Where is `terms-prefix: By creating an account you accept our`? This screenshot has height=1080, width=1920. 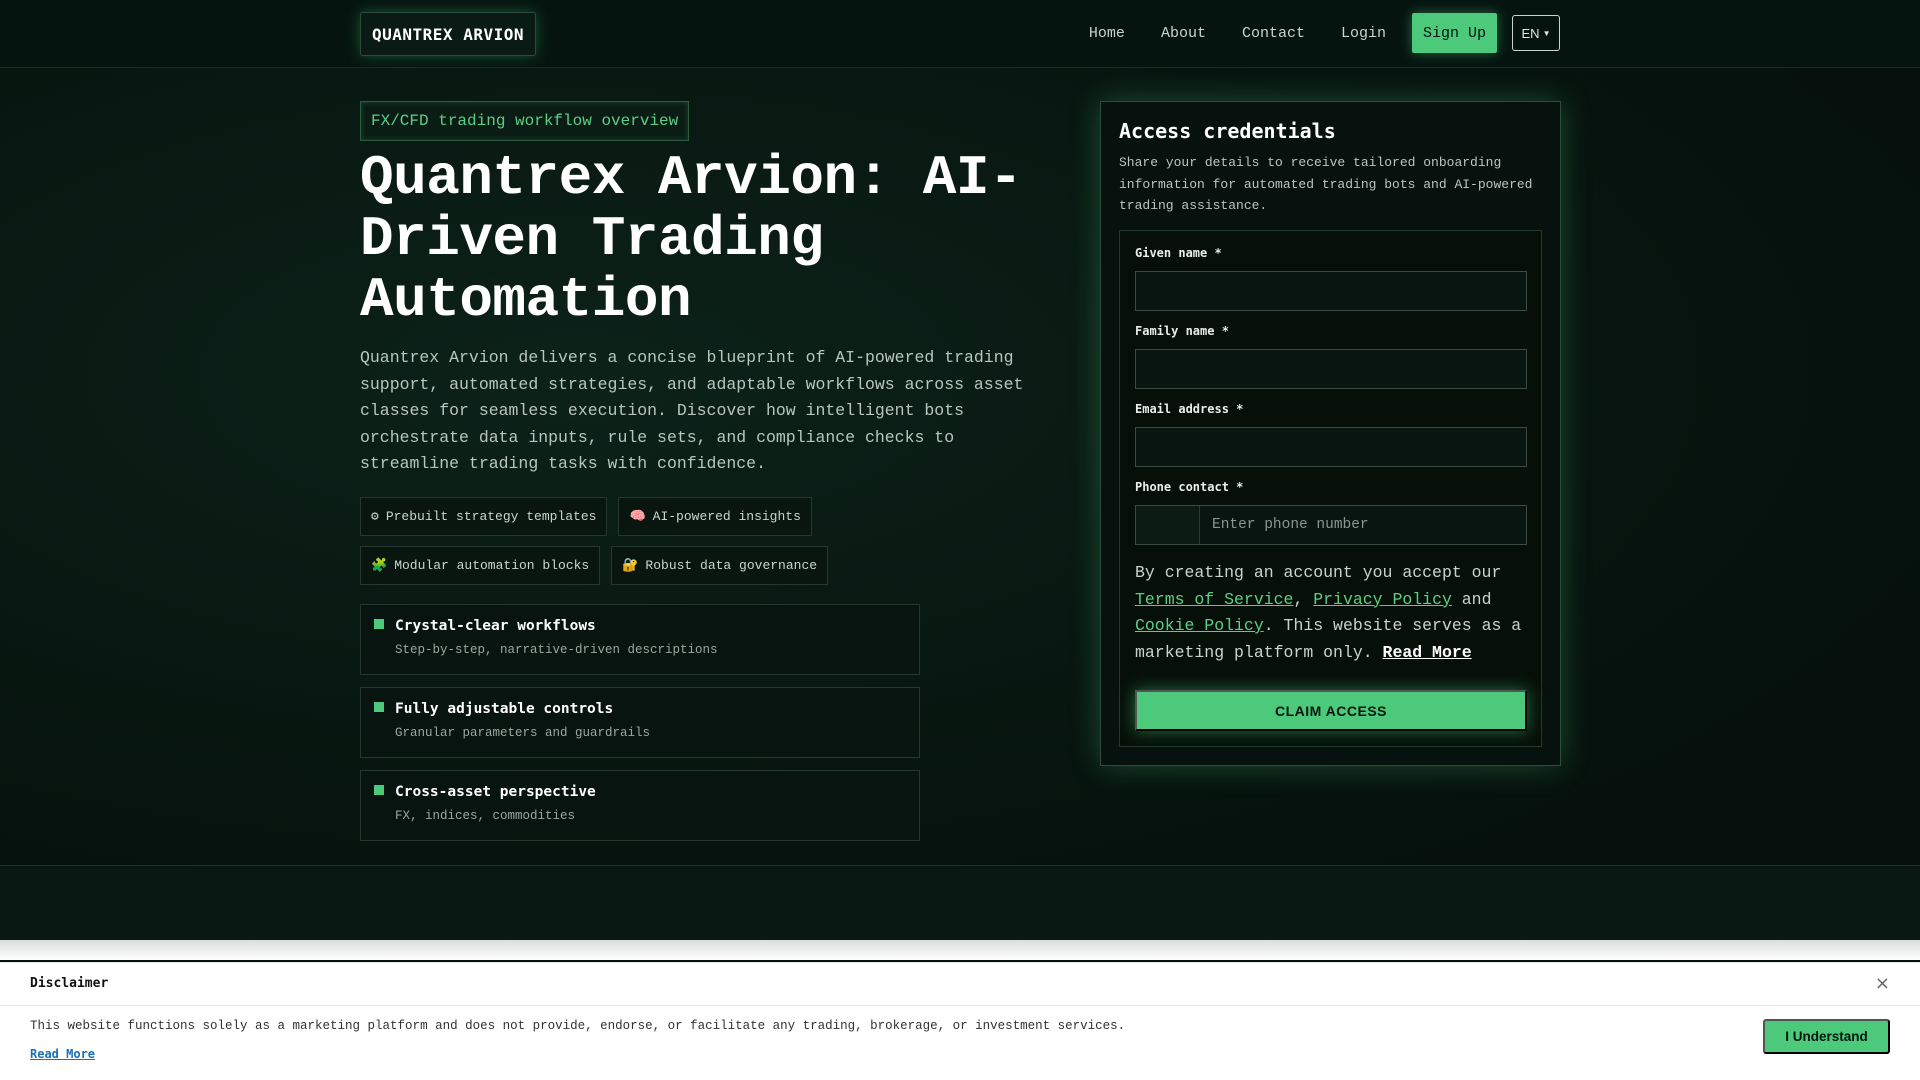 terms-prefix: By creating an account you accept our is located at coordinates (1318, 572).